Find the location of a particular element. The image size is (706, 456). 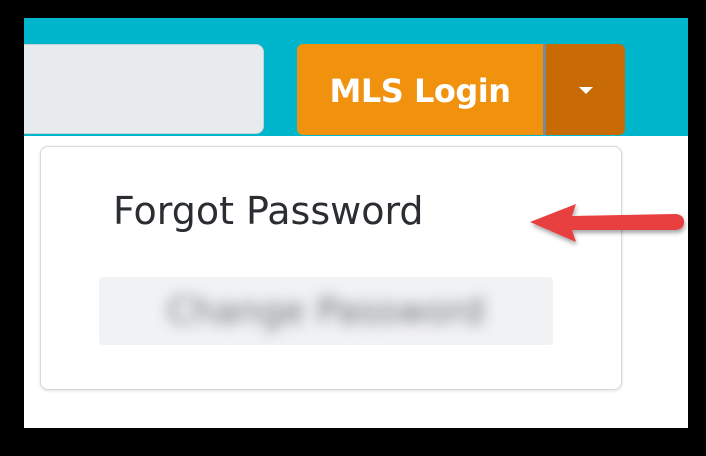

red-arrow-icon is located at coordinates (607, 223).